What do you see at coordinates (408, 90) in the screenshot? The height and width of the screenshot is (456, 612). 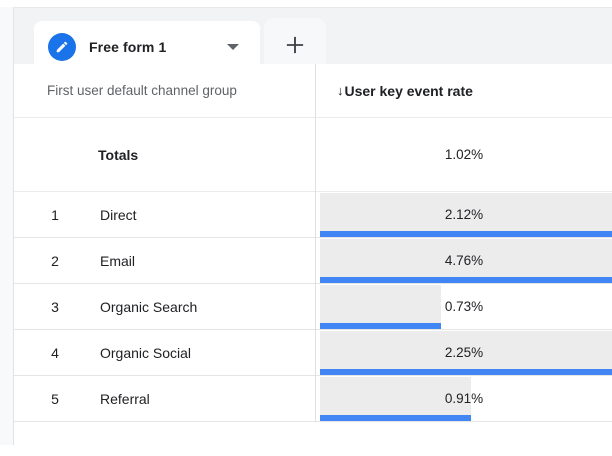 I see `metric-header-label: User key event rate` at bounding box center [408, 90].